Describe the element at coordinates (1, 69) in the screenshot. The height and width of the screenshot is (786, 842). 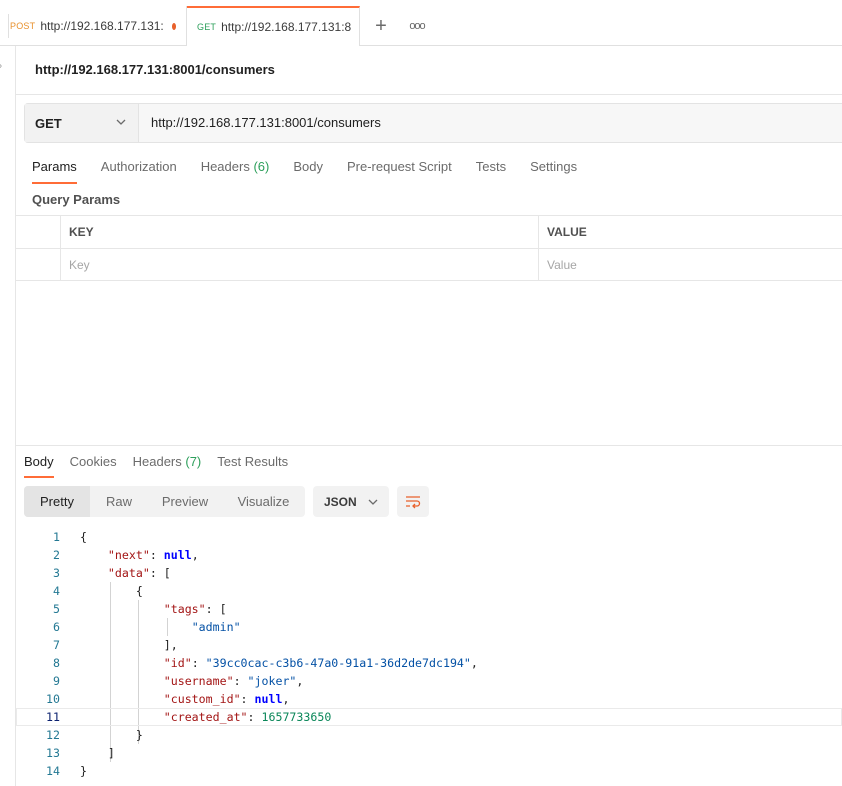
I see `sidebar-collapse-indicator: °` at that location.